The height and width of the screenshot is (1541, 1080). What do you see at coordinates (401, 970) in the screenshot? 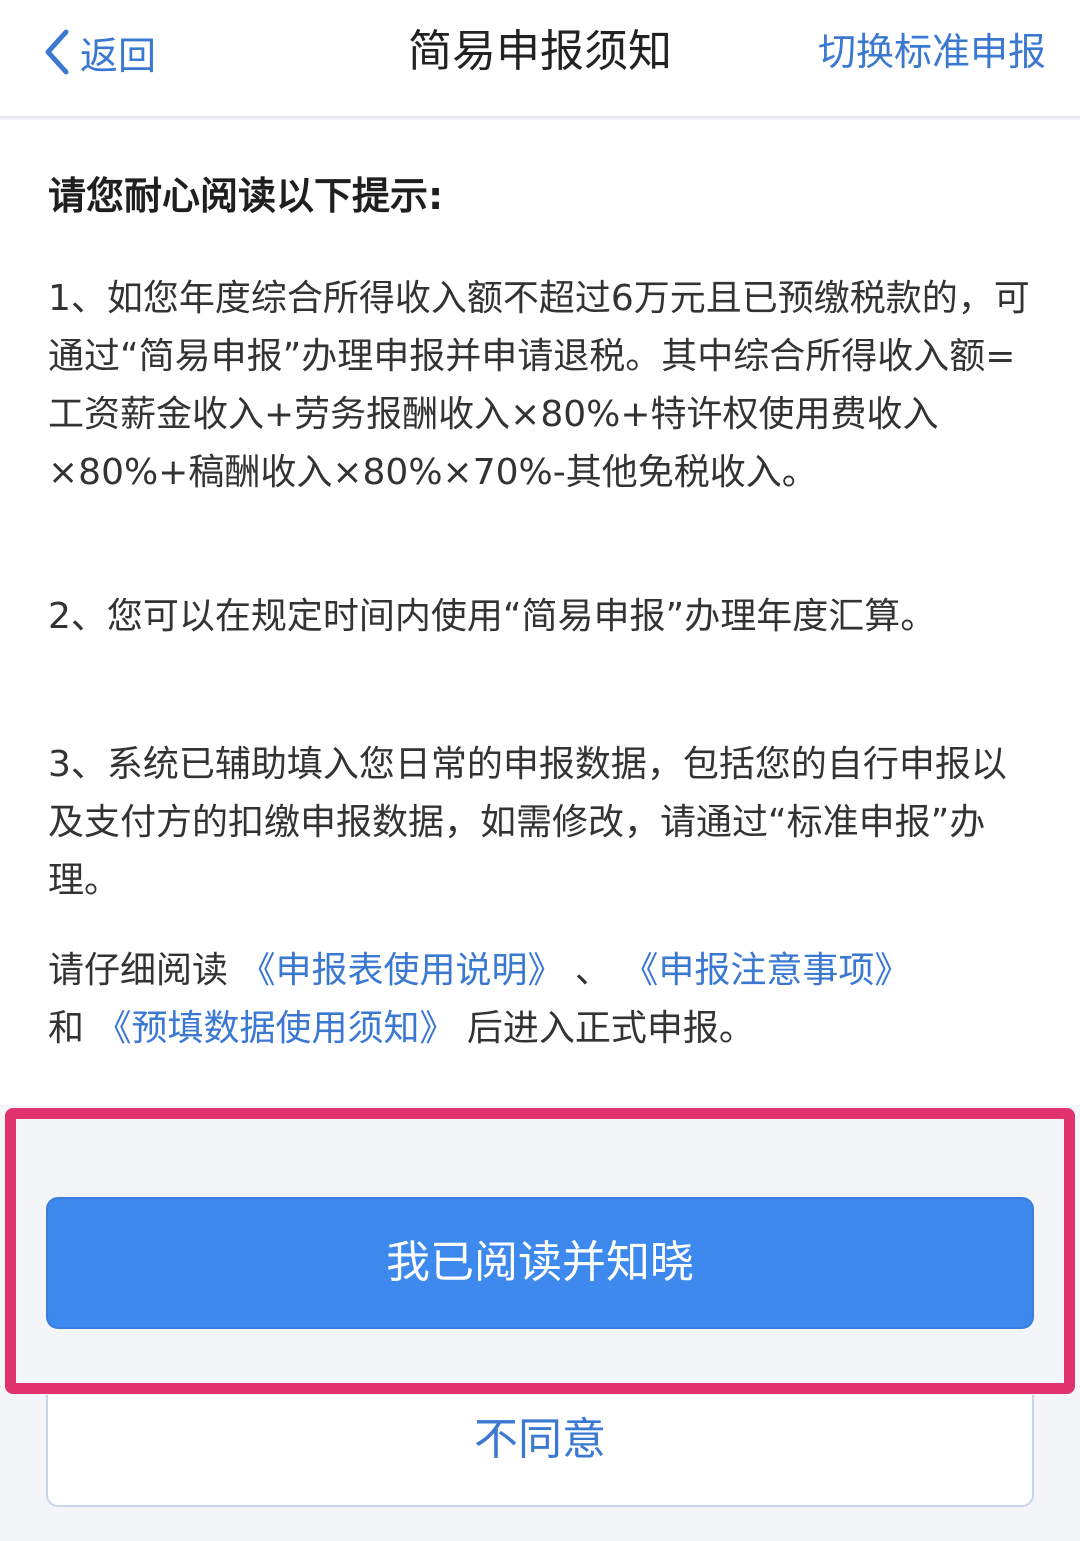
I see `link-form-instructions: 《申报表使用说明》` at bounding box center [401, 970].